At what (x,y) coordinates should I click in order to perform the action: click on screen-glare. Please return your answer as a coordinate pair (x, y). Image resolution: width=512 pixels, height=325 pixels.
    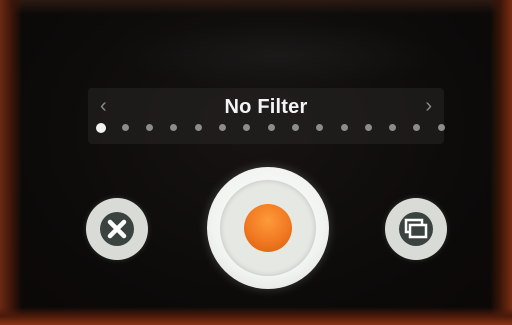
    Looking at the image, I should click on (280, 55).